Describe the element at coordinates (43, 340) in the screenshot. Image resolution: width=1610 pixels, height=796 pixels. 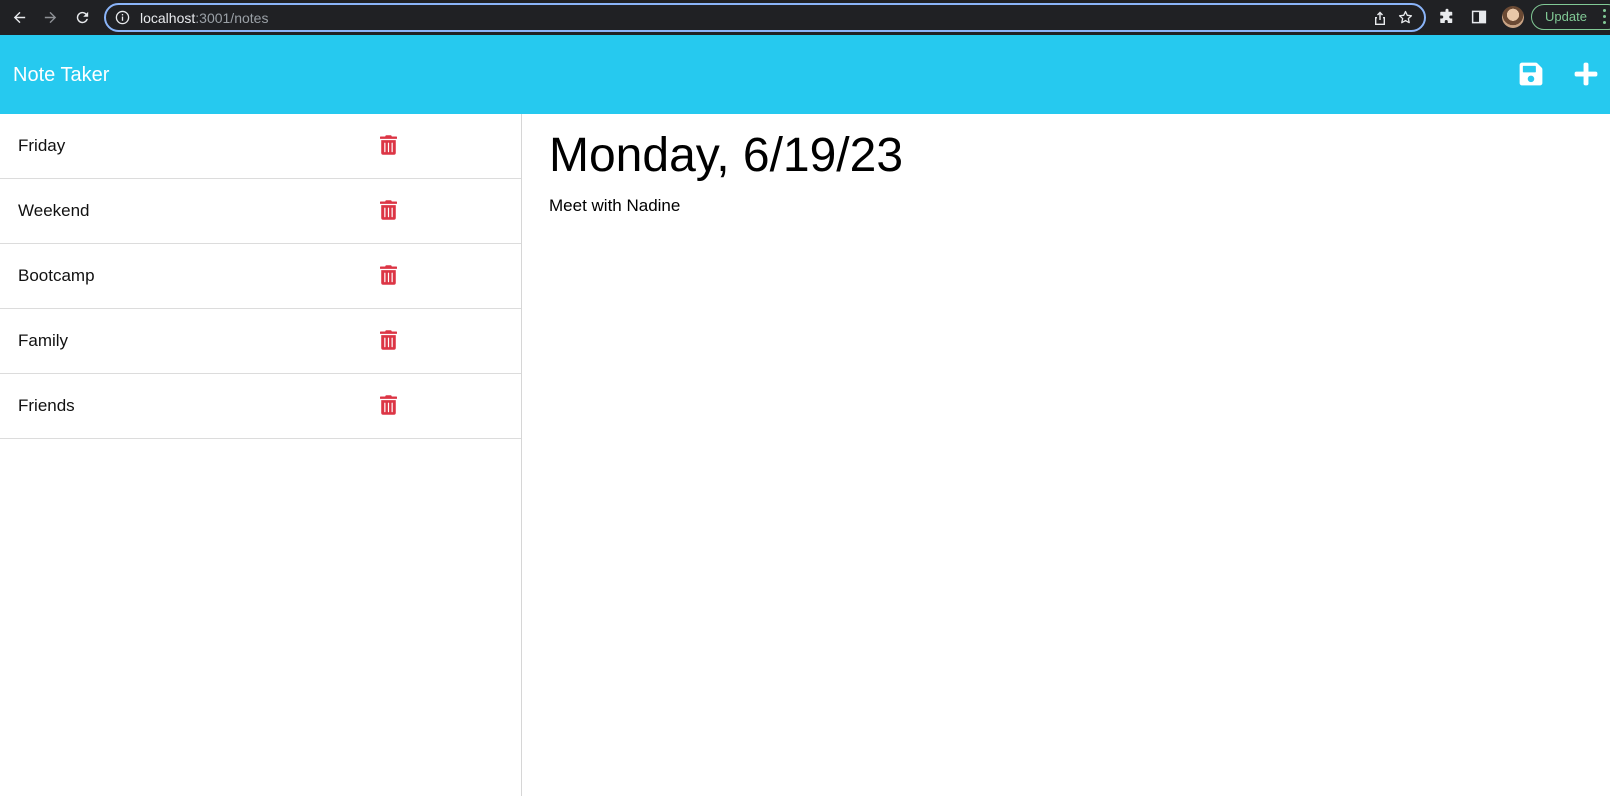
I see `note-list-item-title: Family` at that location.